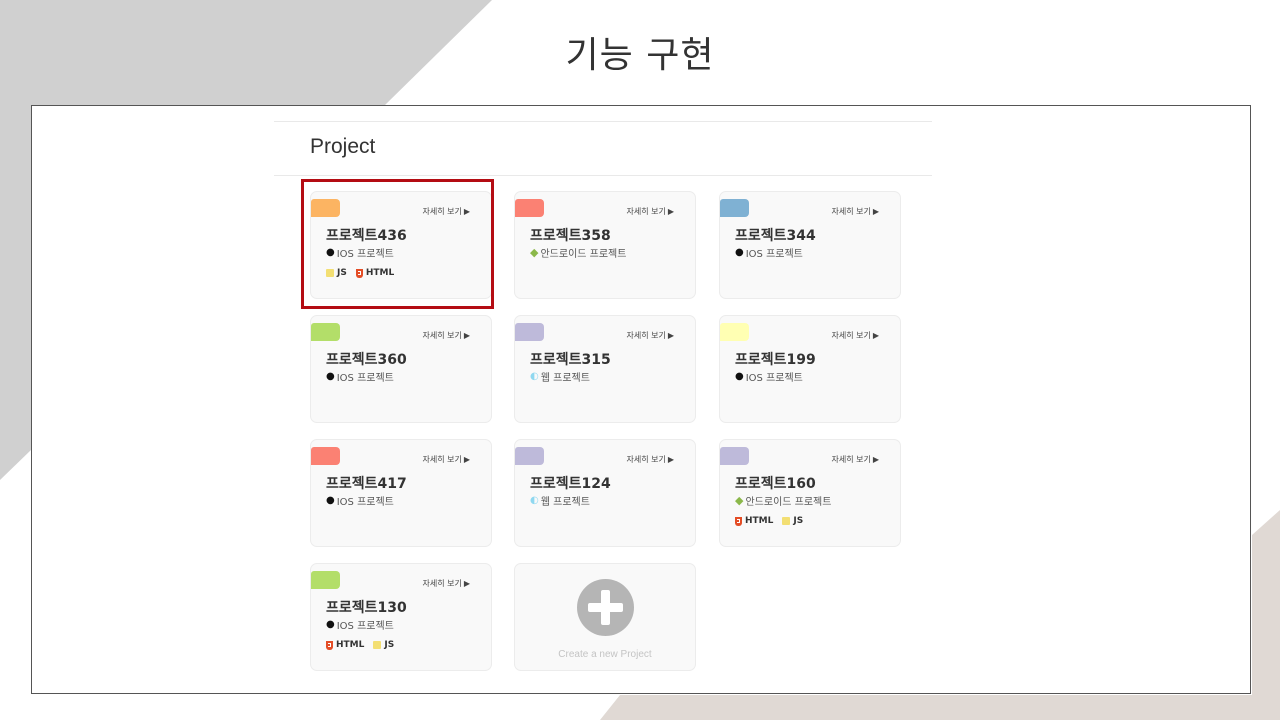  I want to click on section-title: Project, so click(343, 146).